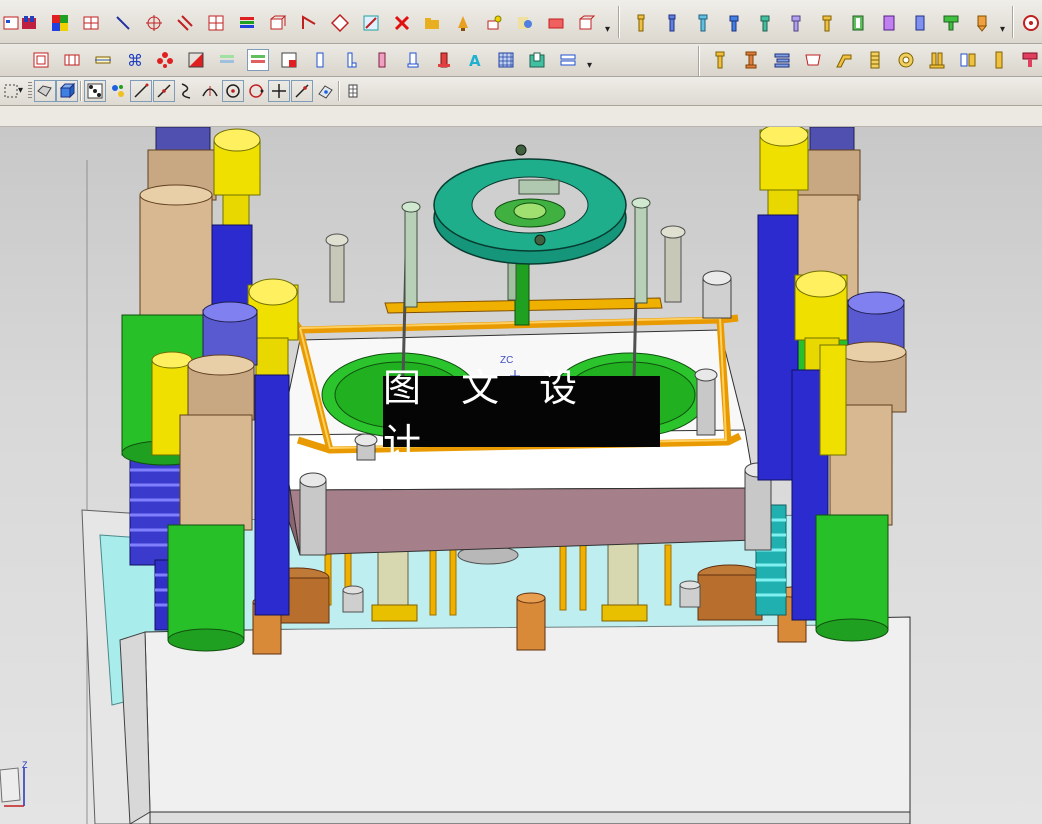 This screenshot has width=1042, height=824. Describe the element at coordinates (813, 60) in the screenshot. I see `std-block-icon` at that location.